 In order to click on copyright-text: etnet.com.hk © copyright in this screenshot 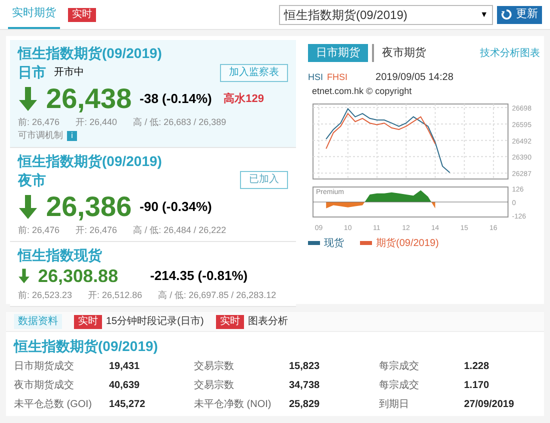, I will do `click(362, 91)`.